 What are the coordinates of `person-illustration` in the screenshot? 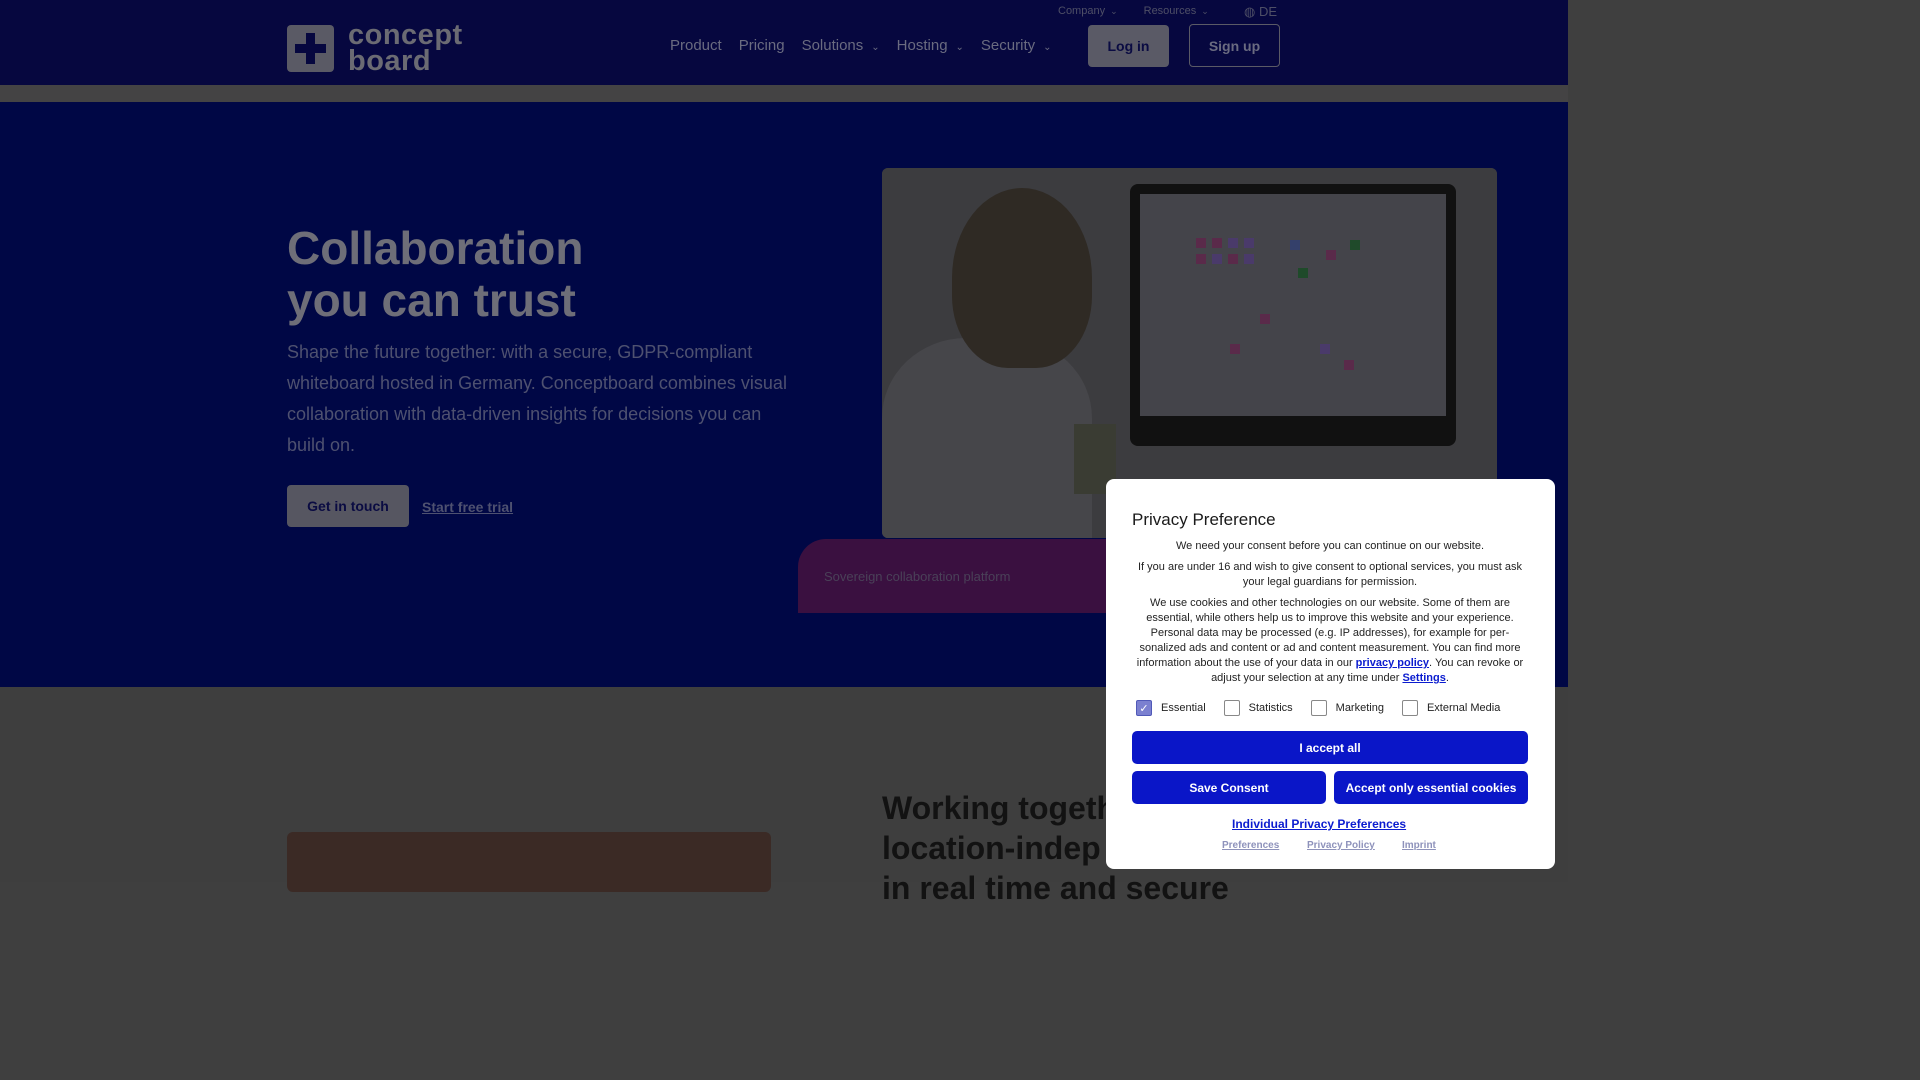 It's located at (987, 438).